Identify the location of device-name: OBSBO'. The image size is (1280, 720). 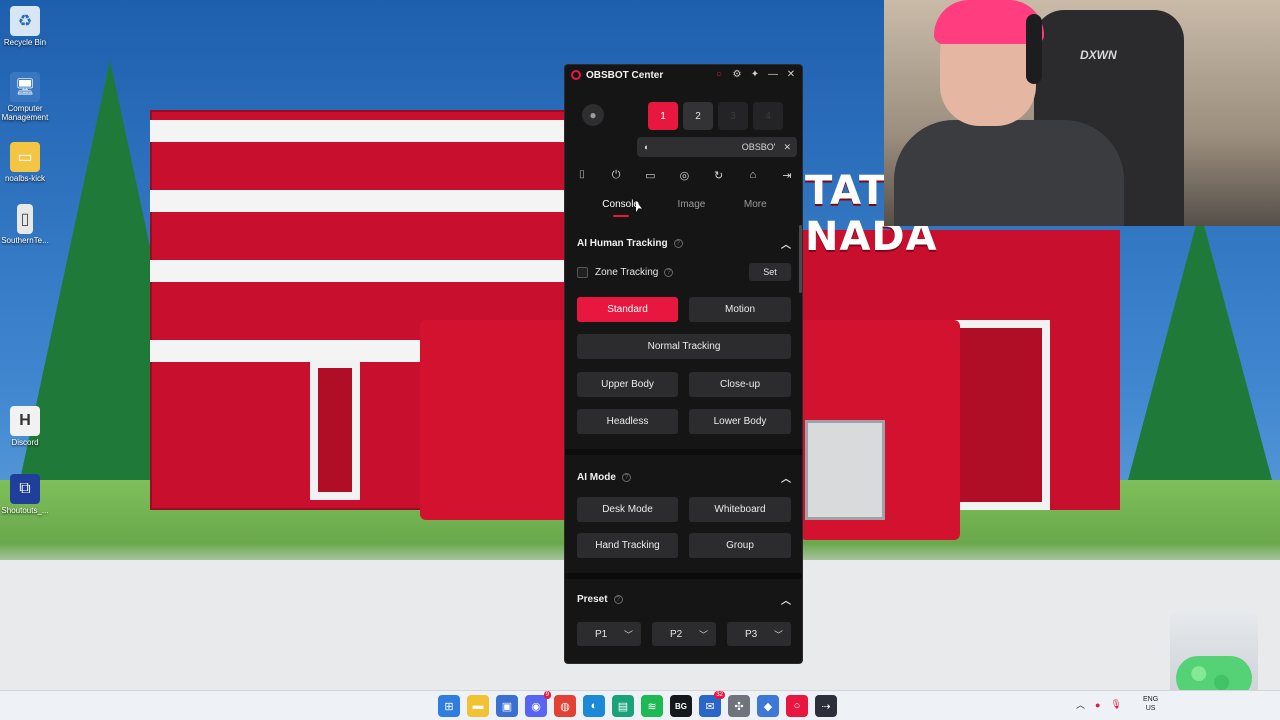
(758, 147).